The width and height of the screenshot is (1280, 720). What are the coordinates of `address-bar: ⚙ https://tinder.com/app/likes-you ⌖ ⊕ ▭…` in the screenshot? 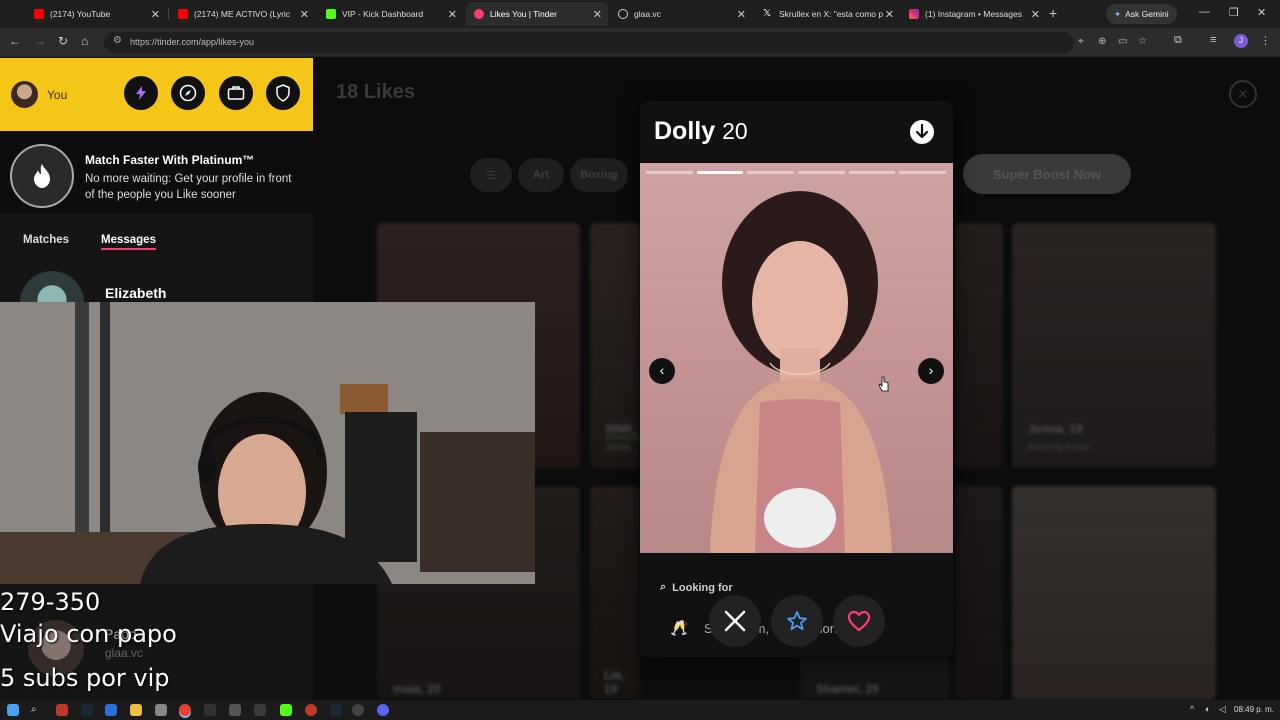 It's located at (625, 42).